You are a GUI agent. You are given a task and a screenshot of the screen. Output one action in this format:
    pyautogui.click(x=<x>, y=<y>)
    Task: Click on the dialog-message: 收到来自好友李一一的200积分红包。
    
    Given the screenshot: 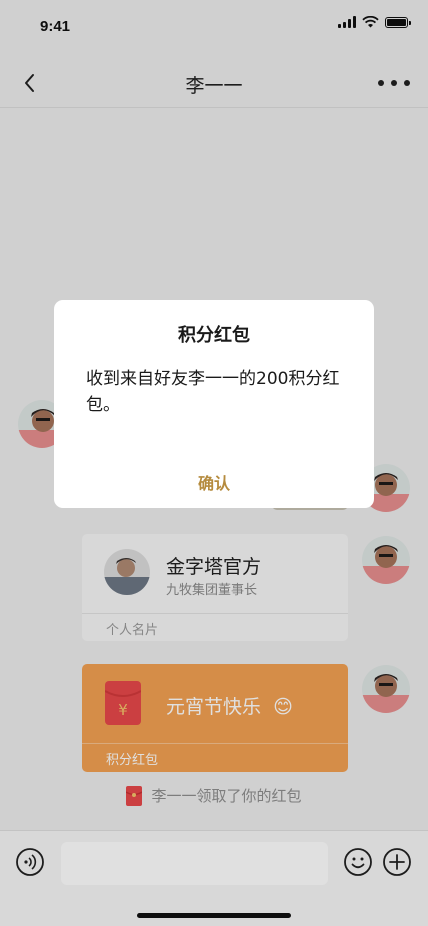 What is the action you would take?
    pyautogui.click(x=213, y=392)
    